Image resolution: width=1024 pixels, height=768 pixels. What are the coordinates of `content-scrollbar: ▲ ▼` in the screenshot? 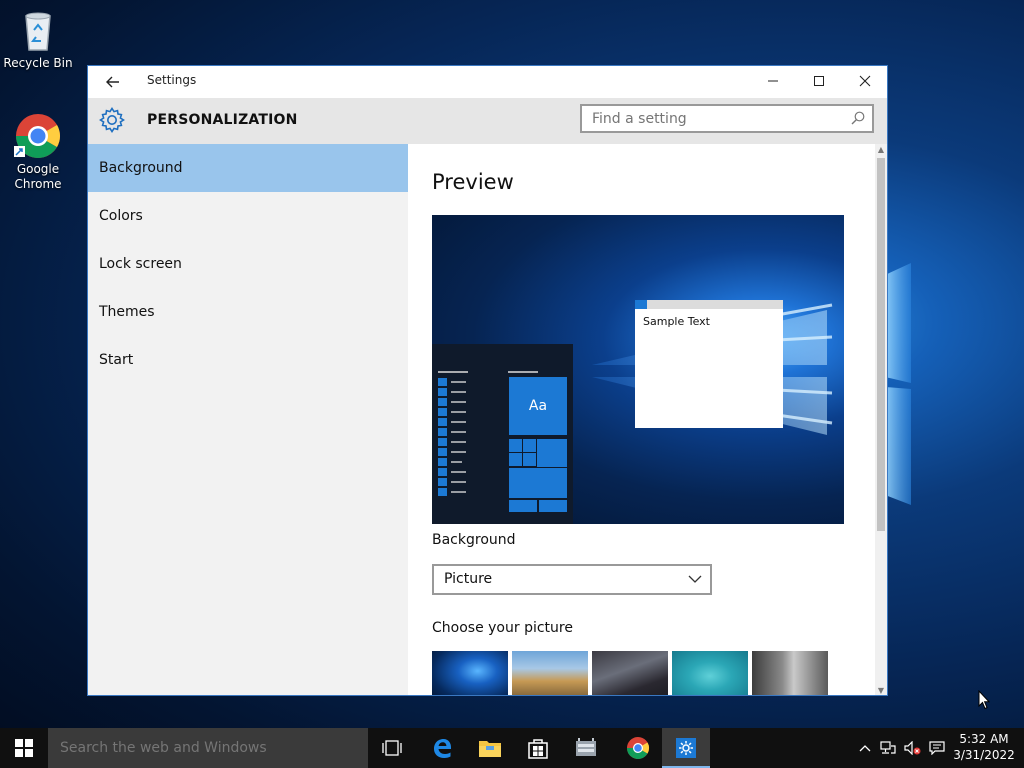 It's located at (881, 419).